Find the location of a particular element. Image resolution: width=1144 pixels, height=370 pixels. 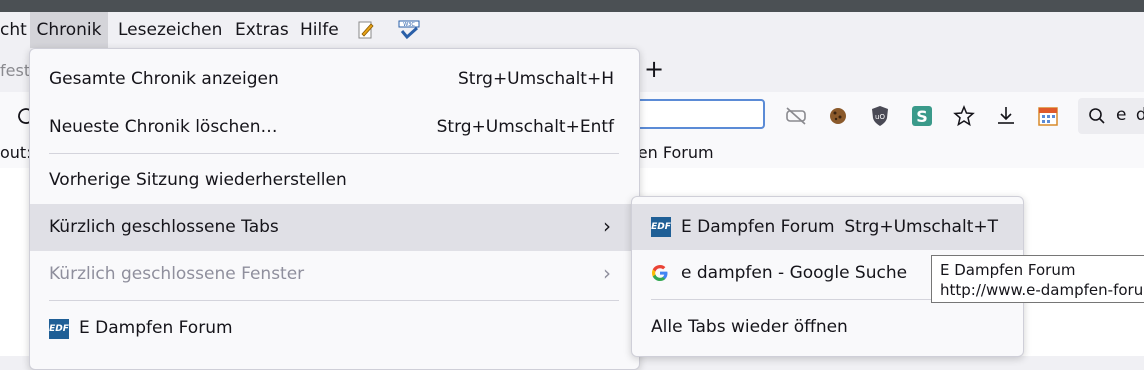

menu-bar: cht Chronik Lesezeichen Extras Hilfe W3C is located at coordinates (572, 30).